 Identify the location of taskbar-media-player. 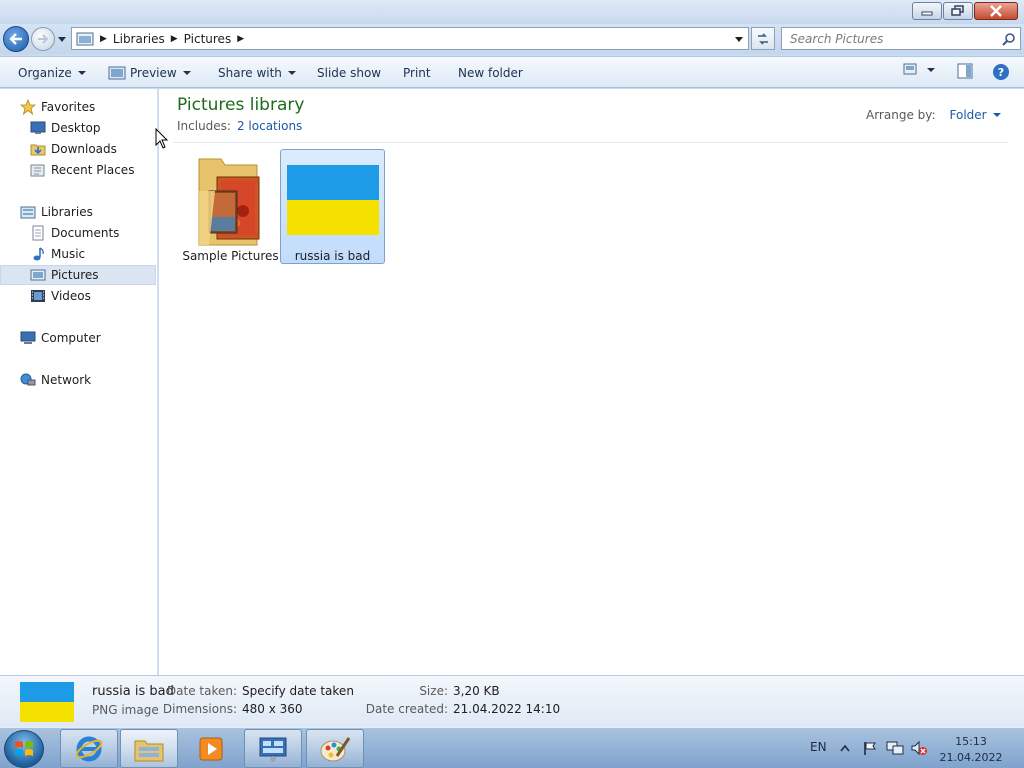
(211, 748).